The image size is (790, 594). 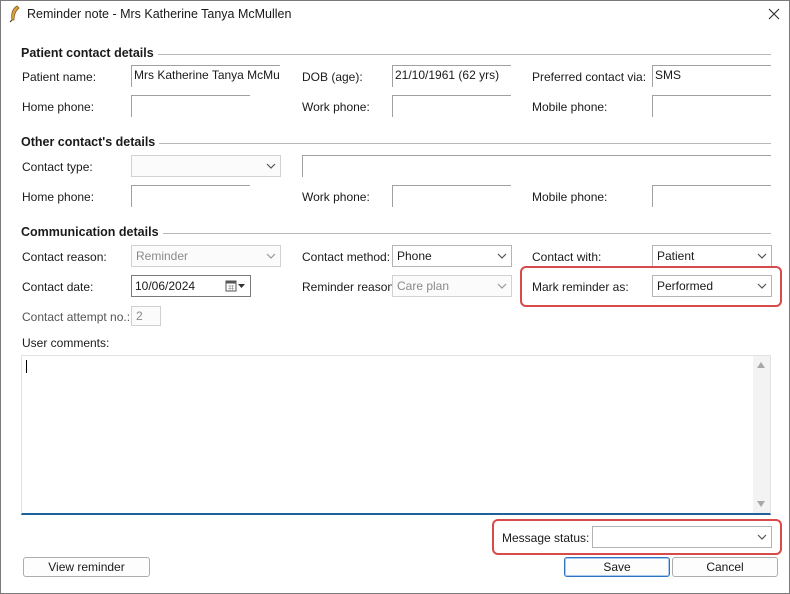 I want to click on communication-heading: Communication details, so click(x=92, y=232).